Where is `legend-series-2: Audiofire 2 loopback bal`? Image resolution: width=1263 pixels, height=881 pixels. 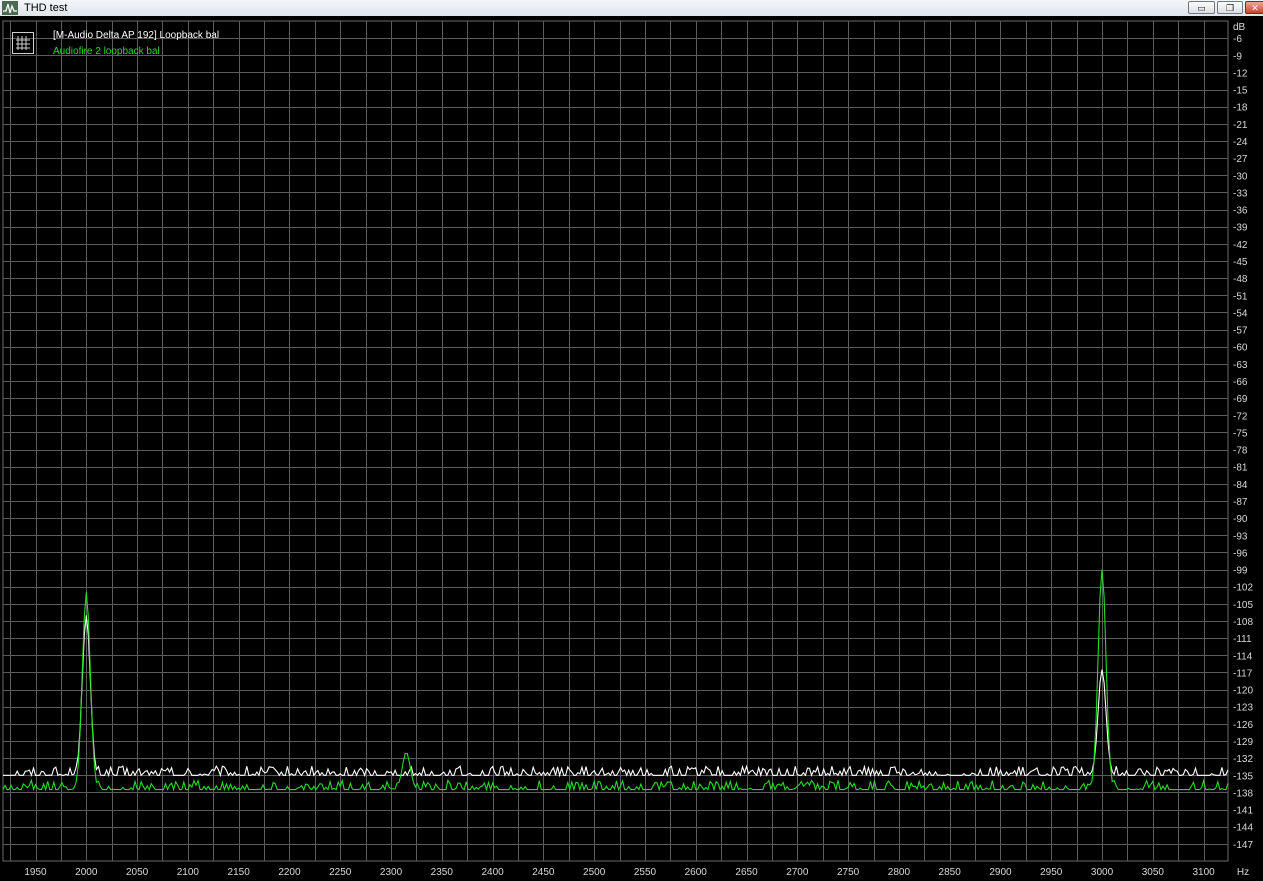
legend-series-2: Audiofire 2 loopback bal is located at coordinates (106, 51).